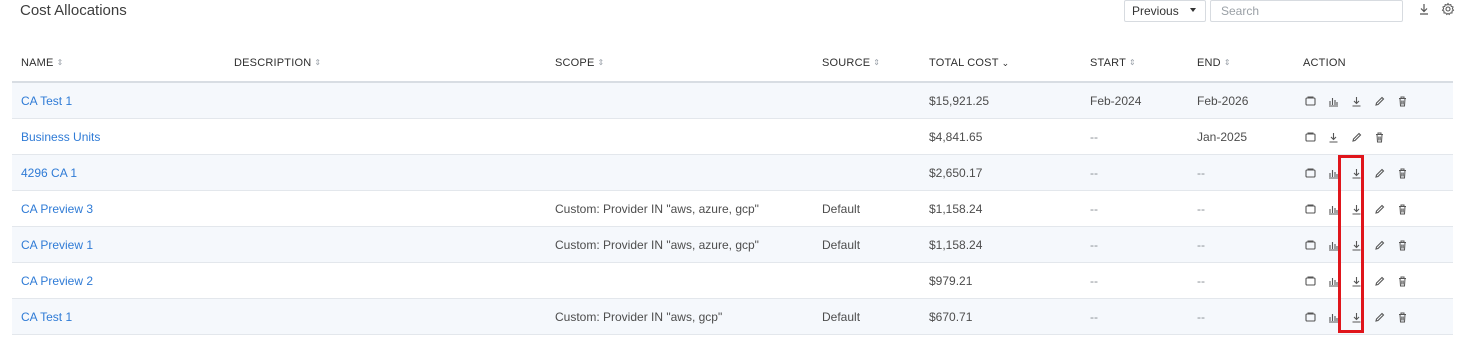 The width and height of the screenshot is (1461, 343). What do you see at coordinates (964, 63) in the screenshot?
I see `column-label: TOTAL COST` at bounding box center [964, 63].